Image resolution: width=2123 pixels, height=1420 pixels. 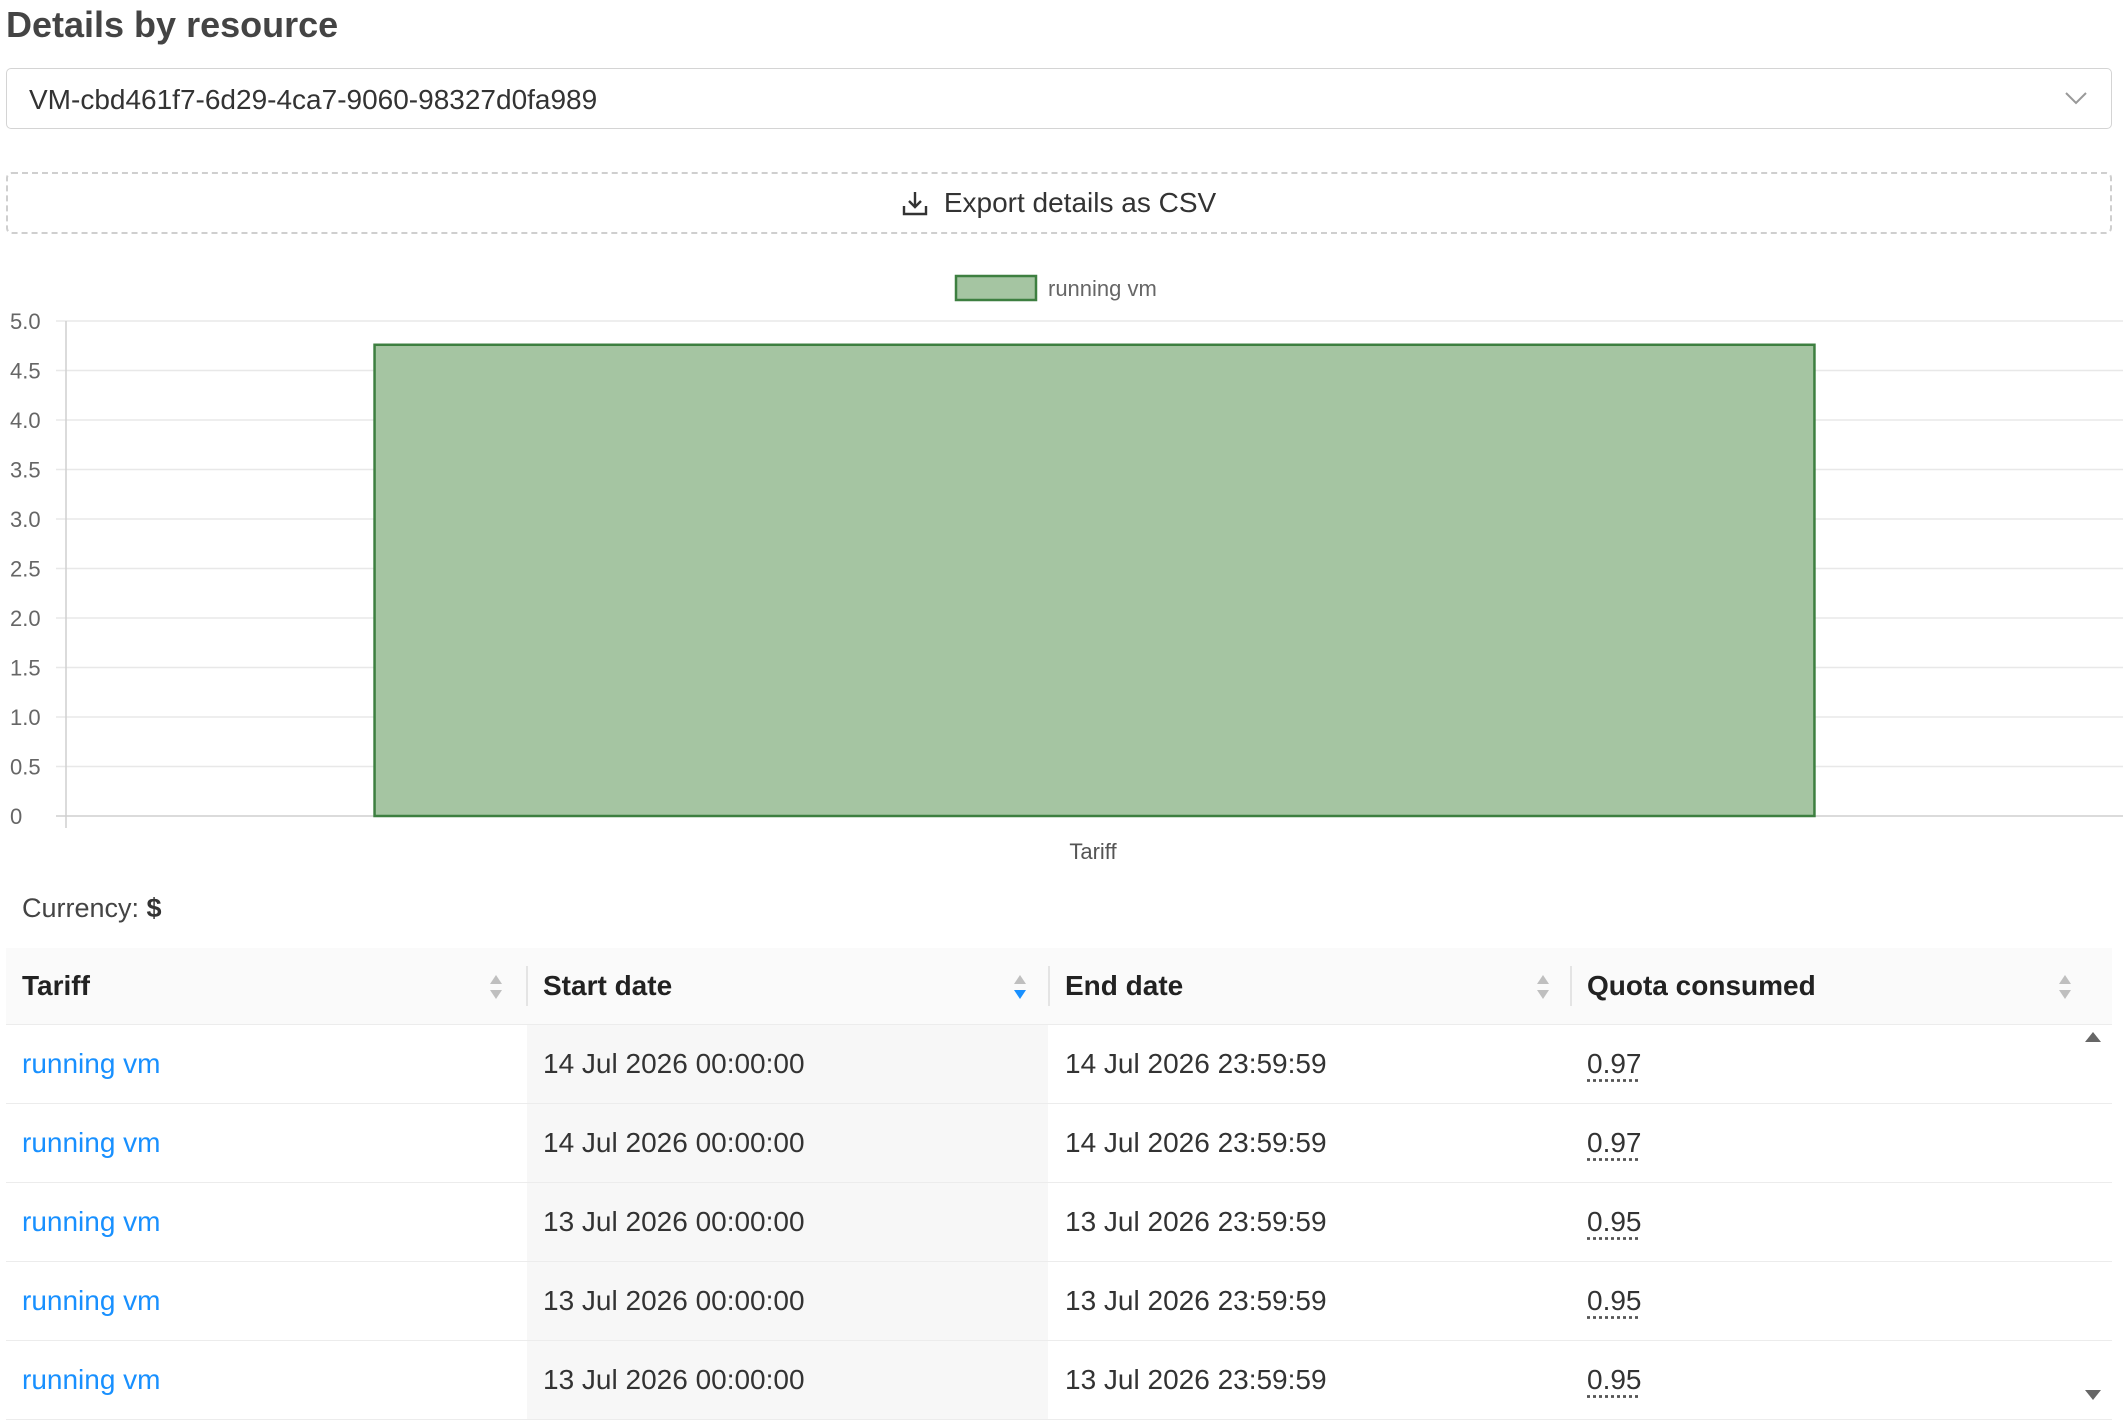 I want to click on y-tick-label: 4.5, so click(x=25, y=371).